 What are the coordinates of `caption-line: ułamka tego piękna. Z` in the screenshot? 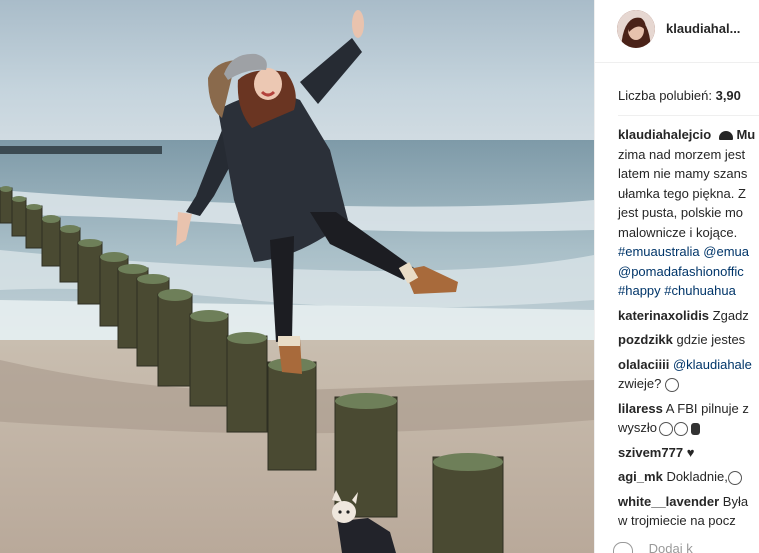 It's located at (682, 193).